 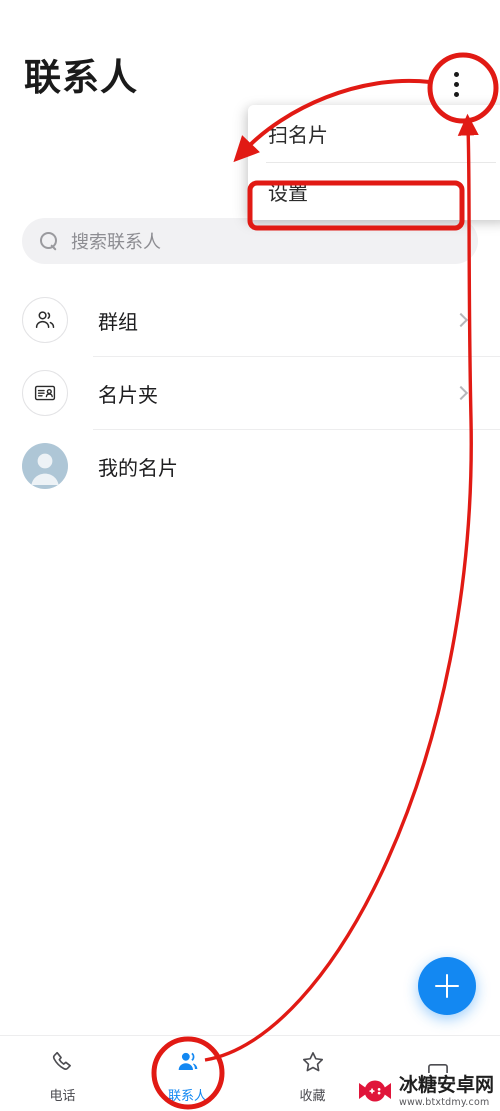 What do you see at coordinates (116, 242) in the screenshot?
I see `search-placeholder-text: 搜索联系人` at bounding box center [116, 242].